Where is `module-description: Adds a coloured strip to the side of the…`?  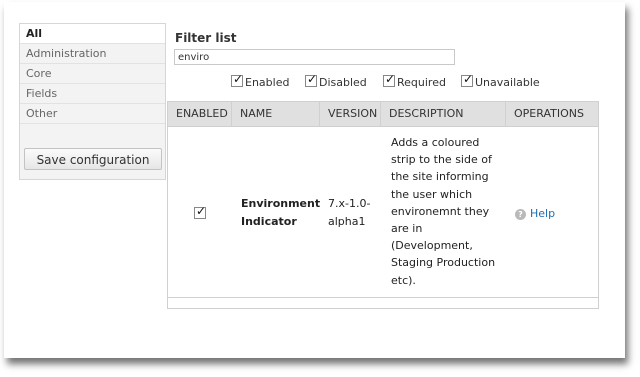 module-description: Adds a coloured strip to the side of the… is located at coordinates (443, 211).